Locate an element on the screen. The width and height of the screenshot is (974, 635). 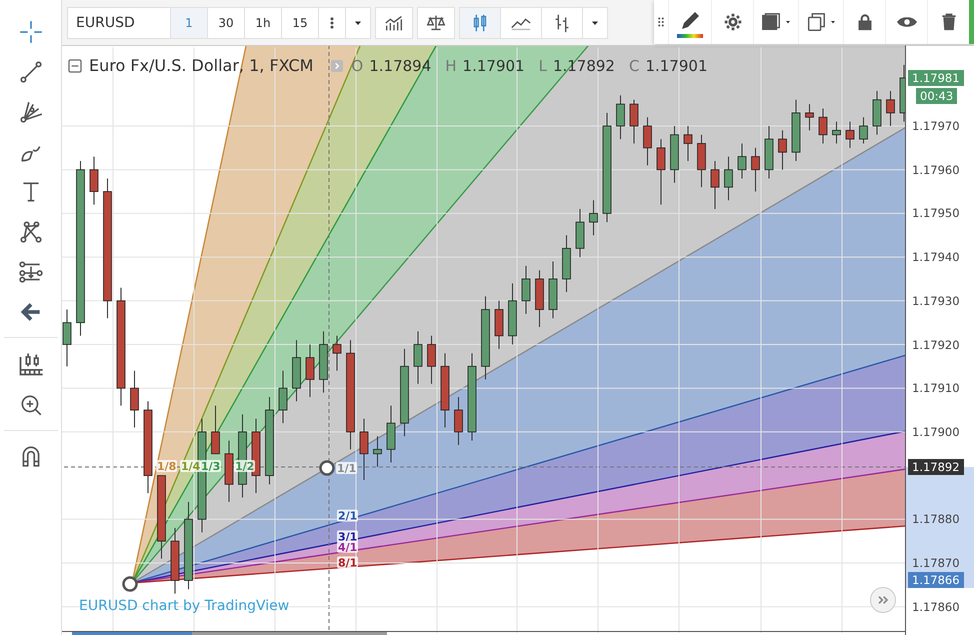
fan-label: 2/1 is located at coordinates (348, 516).